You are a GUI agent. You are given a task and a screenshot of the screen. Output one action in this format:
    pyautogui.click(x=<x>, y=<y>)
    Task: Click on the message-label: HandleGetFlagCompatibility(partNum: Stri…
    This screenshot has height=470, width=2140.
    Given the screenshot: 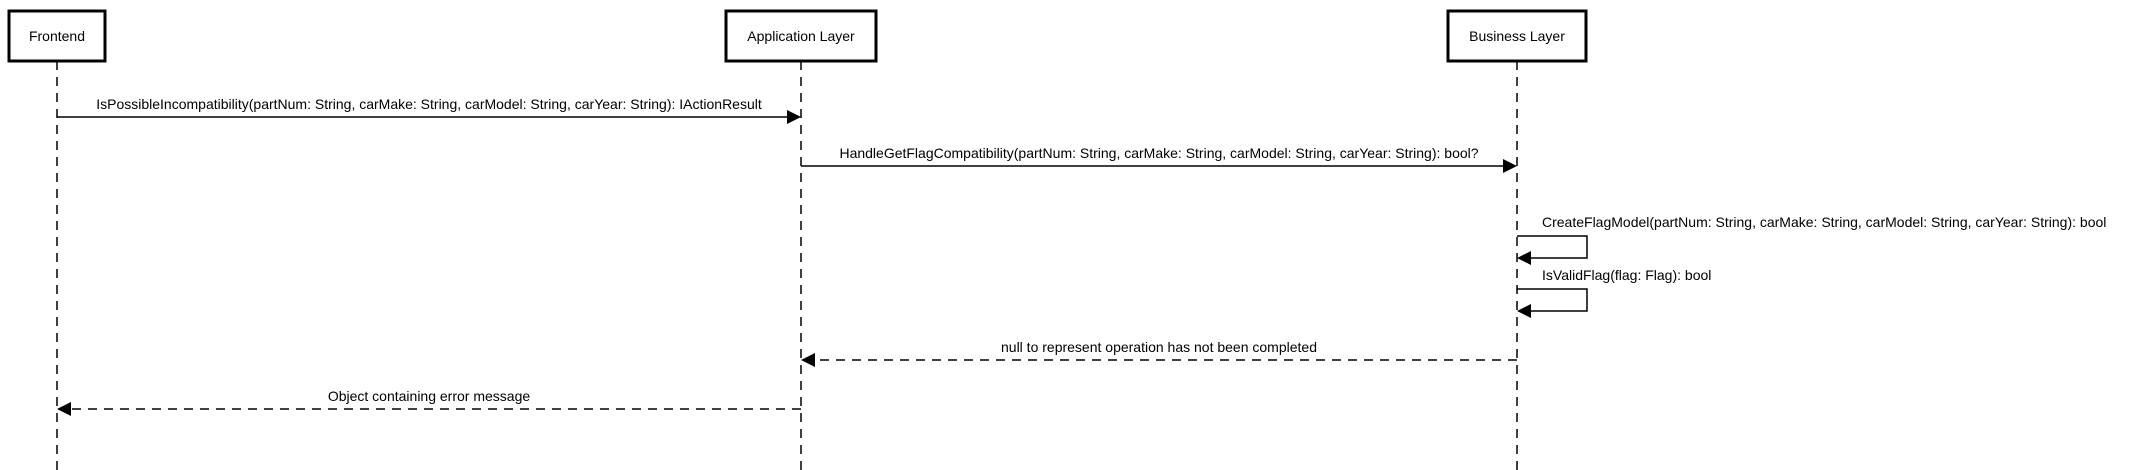 What is the action you would take?
    pyautogui.click(x=1158, y=153)
    